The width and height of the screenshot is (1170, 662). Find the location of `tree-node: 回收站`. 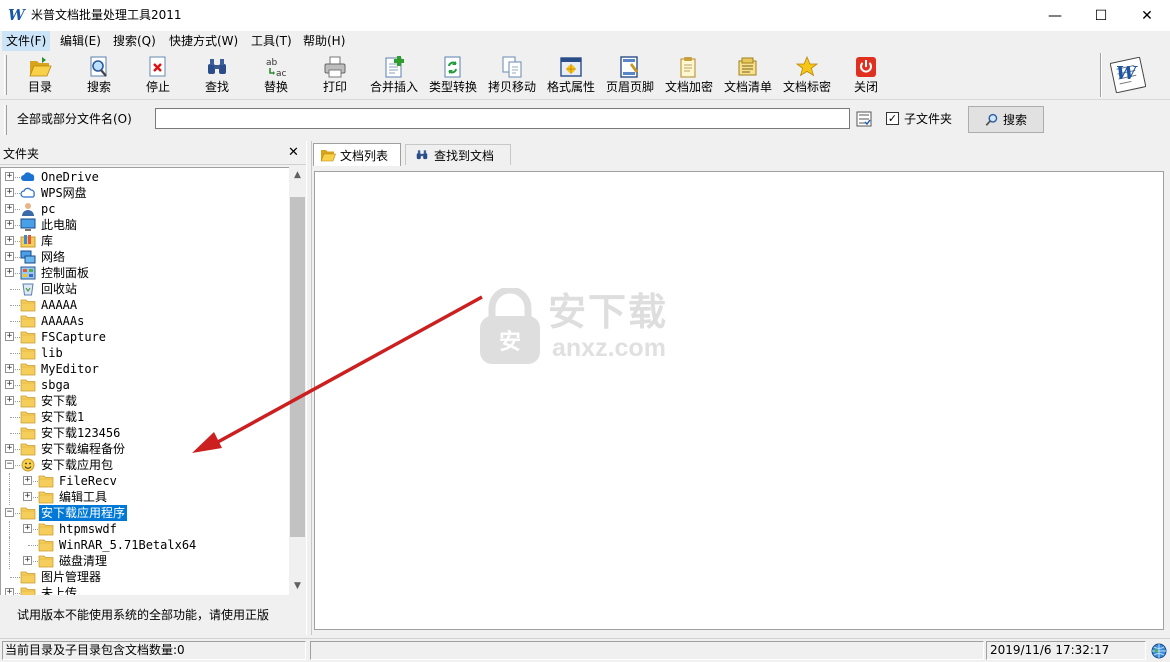

tree-node: 回收站 is located at coordinates (145, 289).